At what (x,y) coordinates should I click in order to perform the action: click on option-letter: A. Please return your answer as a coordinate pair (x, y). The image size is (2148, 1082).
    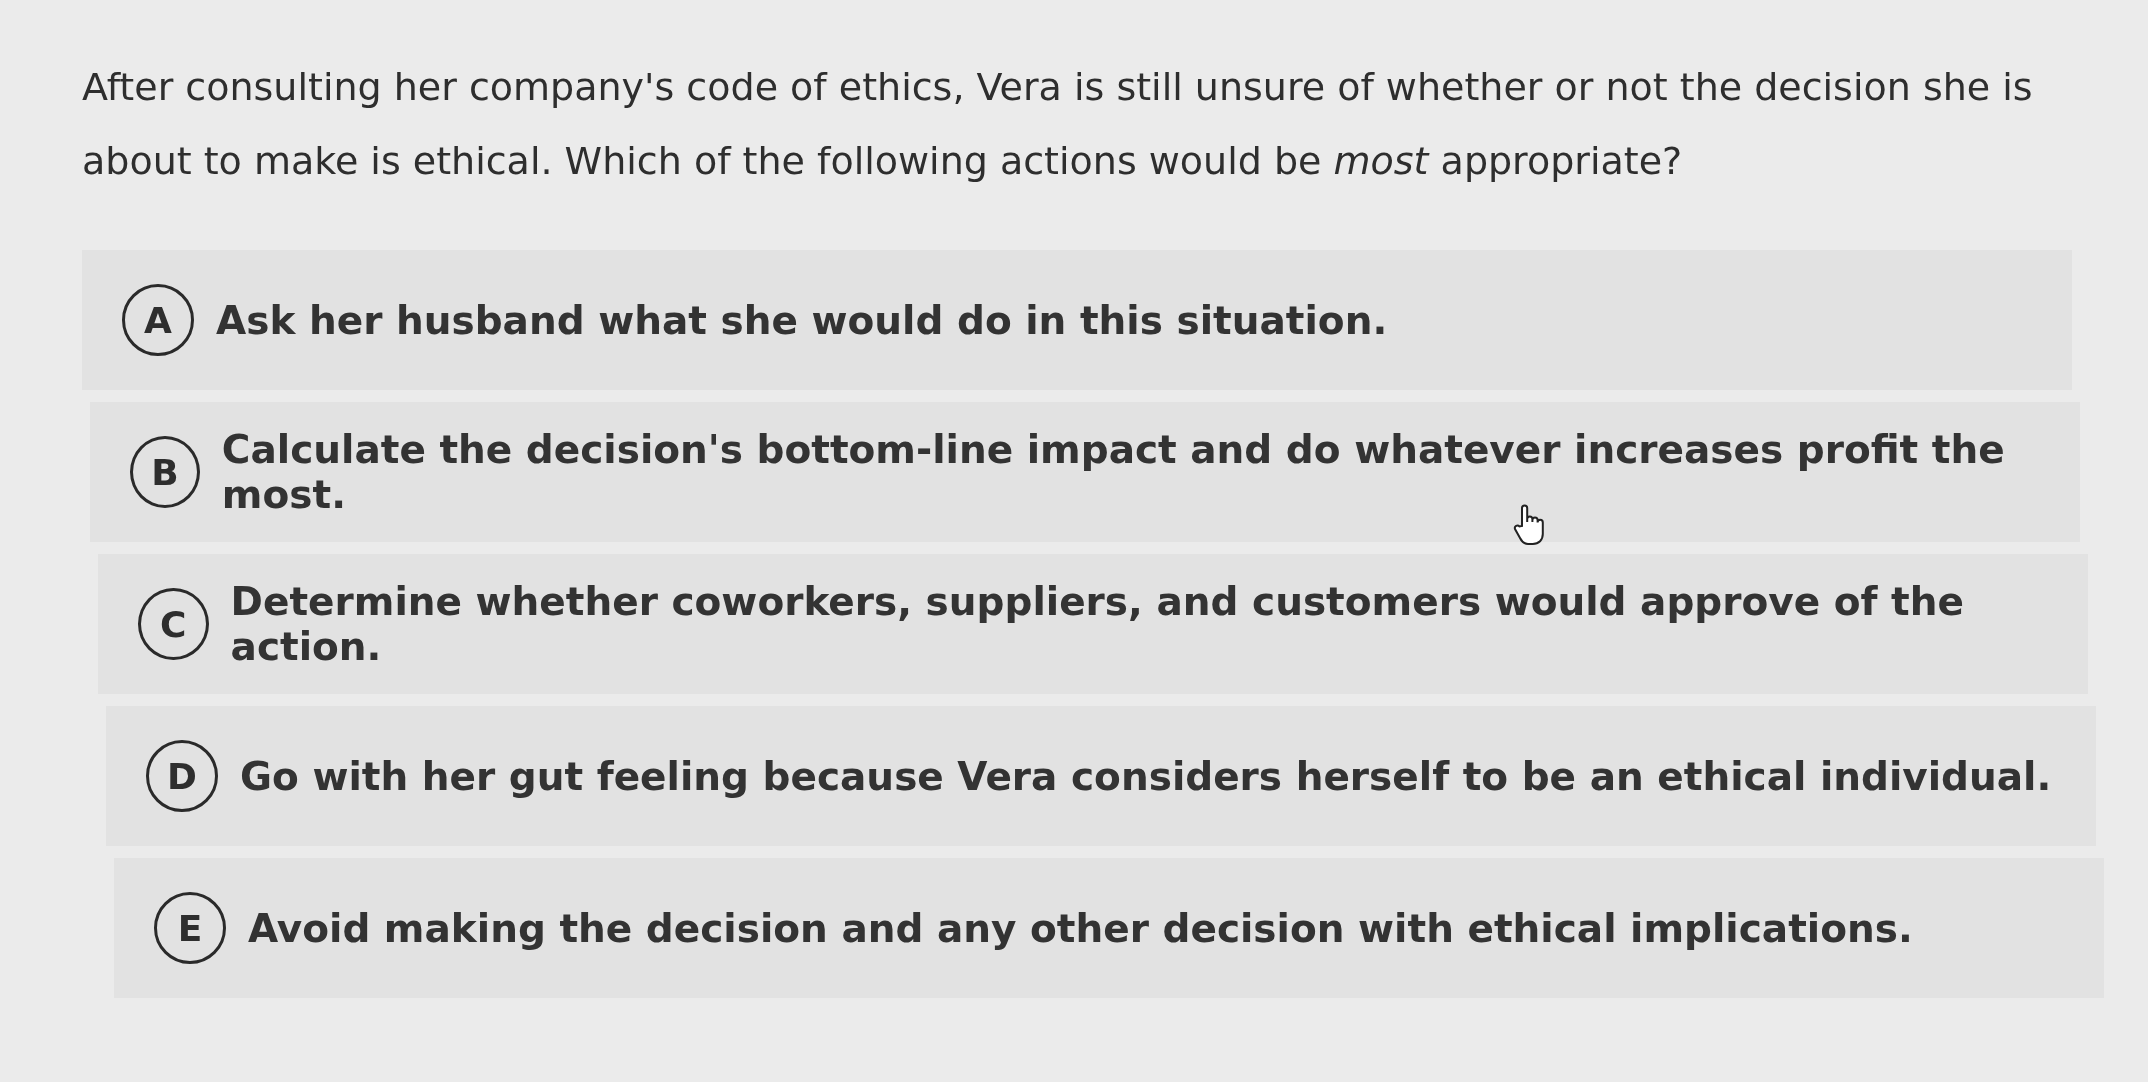
    Looking at the image, I should click on (158, 320).